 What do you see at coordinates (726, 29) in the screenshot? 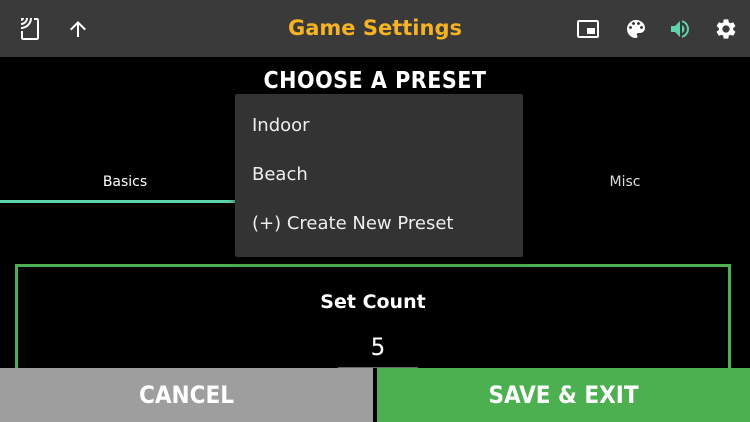
I see `gear-icon` at bounding box center [726, 29].